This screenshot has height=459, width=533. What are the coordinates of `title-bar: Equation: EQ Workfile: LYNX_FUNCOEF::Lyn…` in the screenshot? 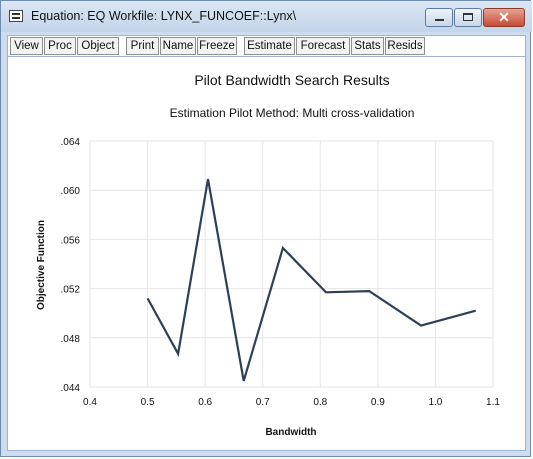 It's located at (266, 16).